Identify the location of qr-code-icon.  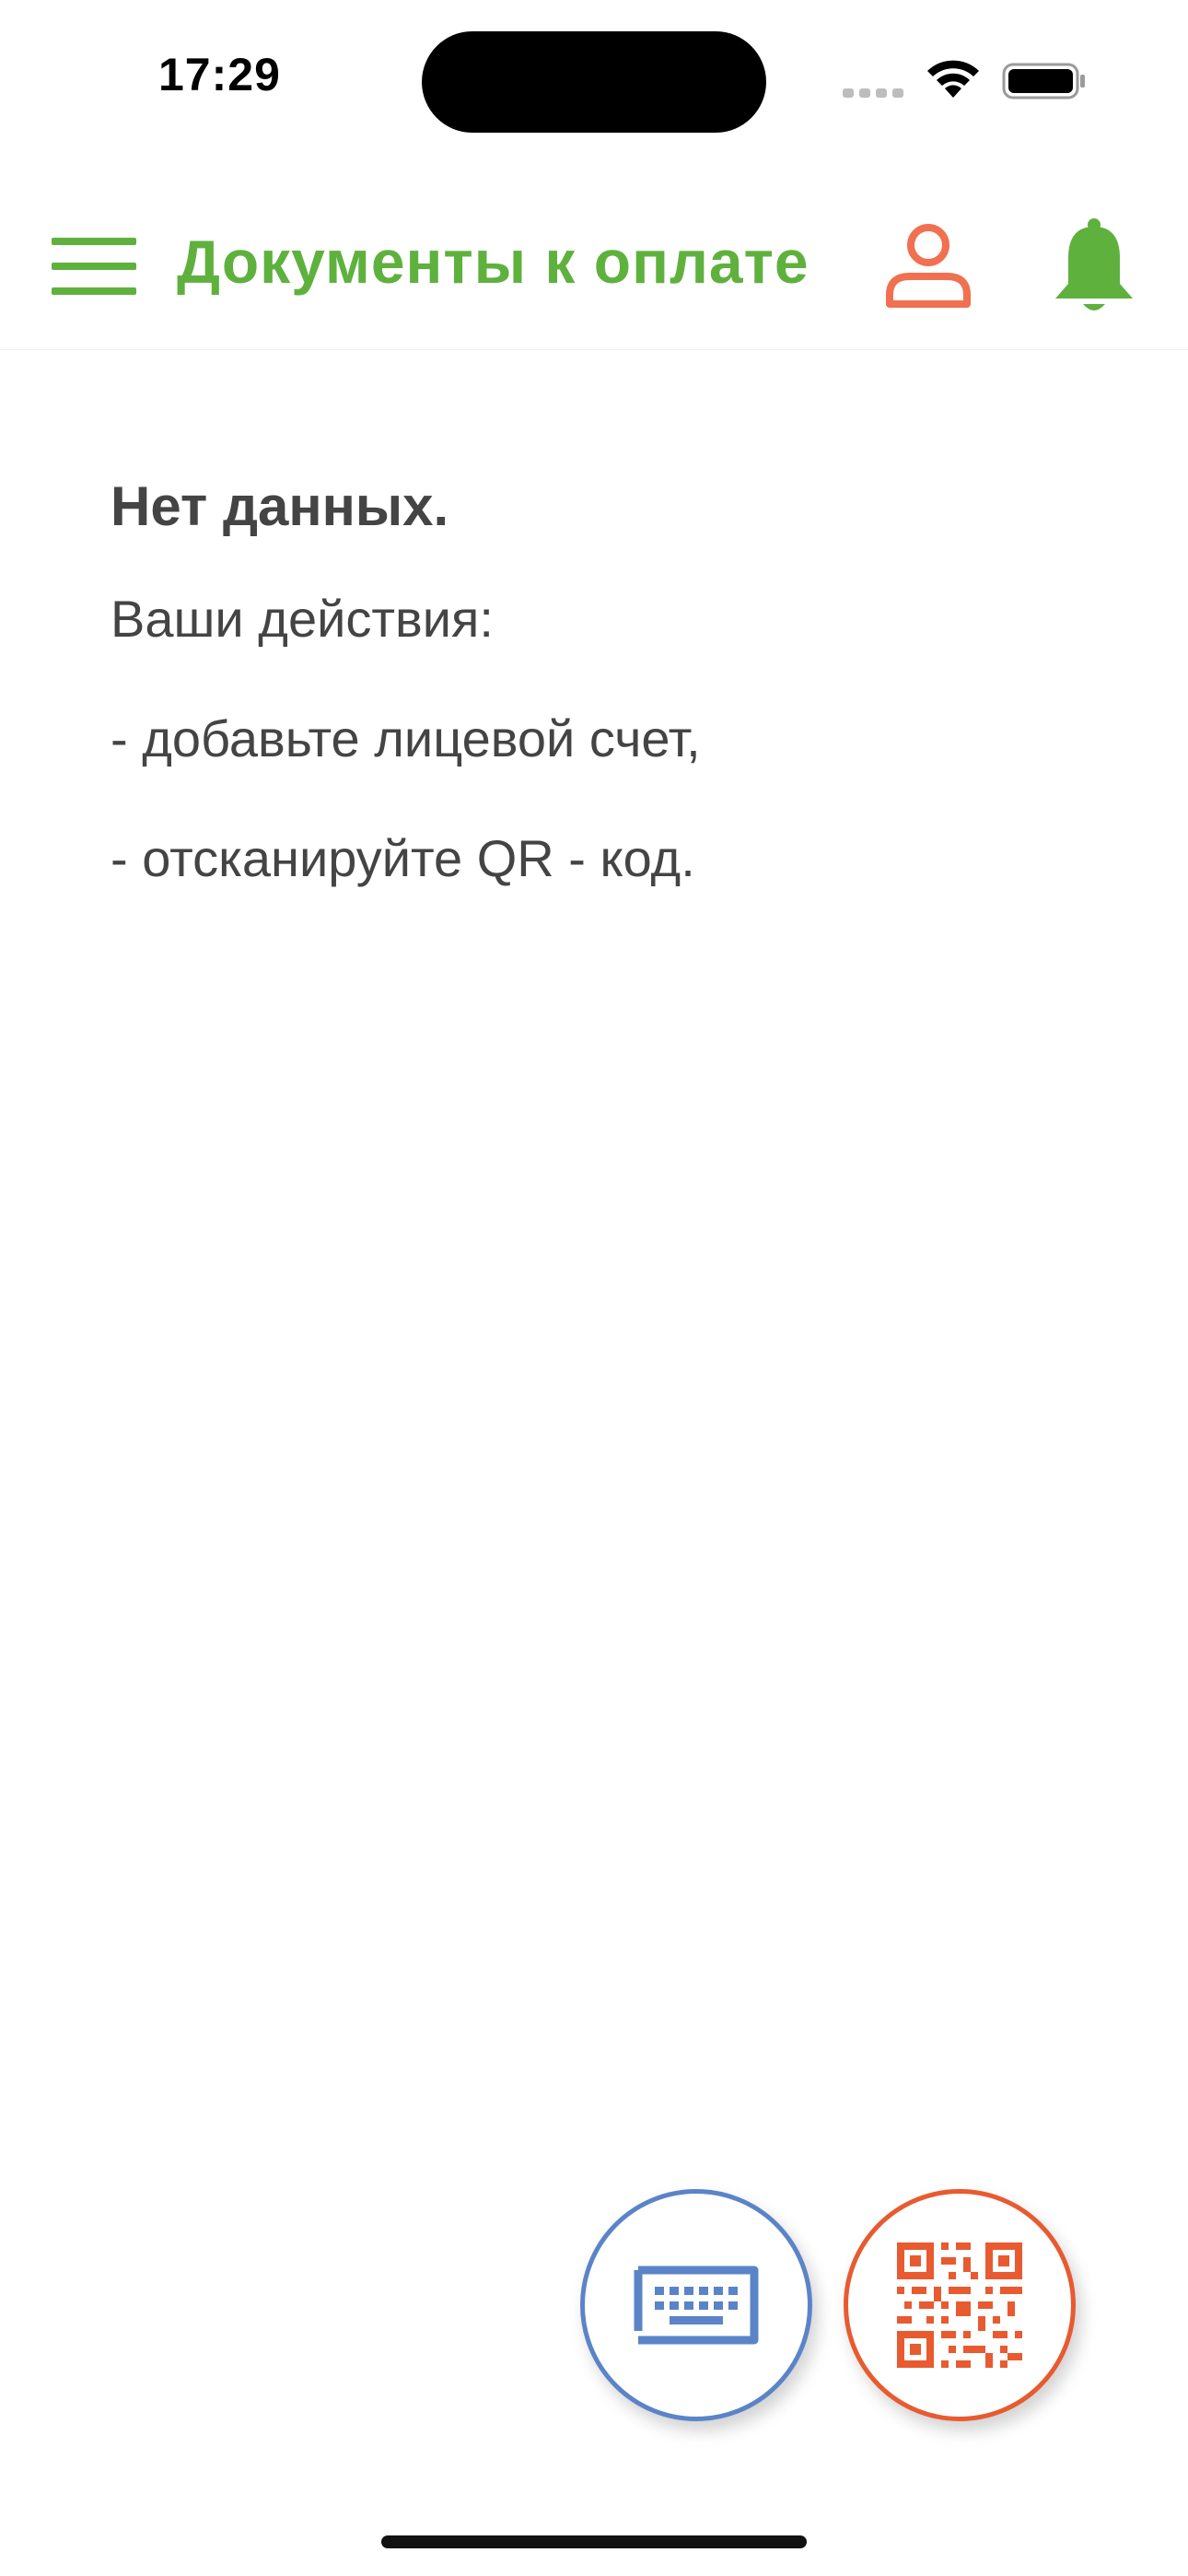
(959, 2305).